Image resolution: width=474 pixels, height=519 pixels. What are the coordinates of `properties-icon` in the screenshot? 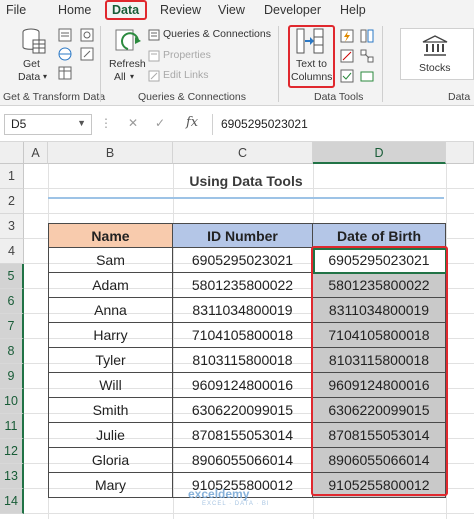 It's located at (154, 56).